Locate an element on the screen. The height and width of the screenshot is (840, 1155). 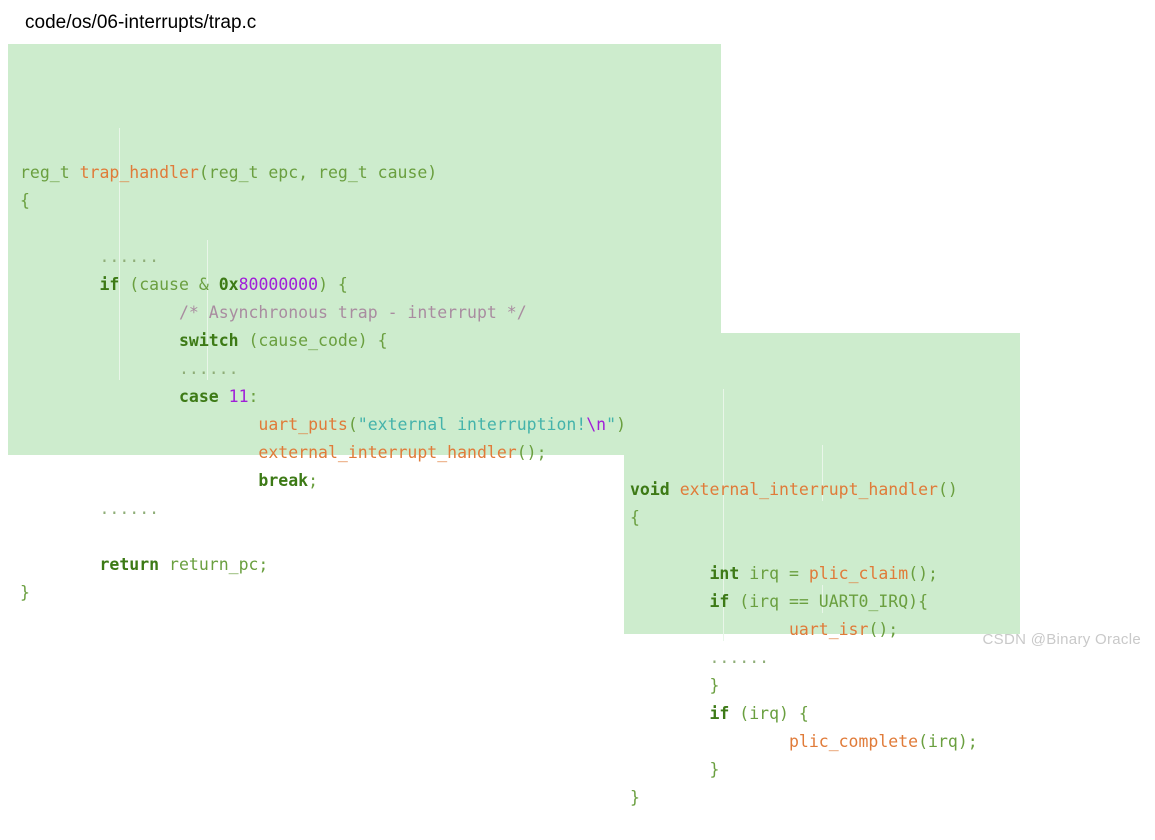
code-line: return return_pc; is located at coordinates (370, 565).